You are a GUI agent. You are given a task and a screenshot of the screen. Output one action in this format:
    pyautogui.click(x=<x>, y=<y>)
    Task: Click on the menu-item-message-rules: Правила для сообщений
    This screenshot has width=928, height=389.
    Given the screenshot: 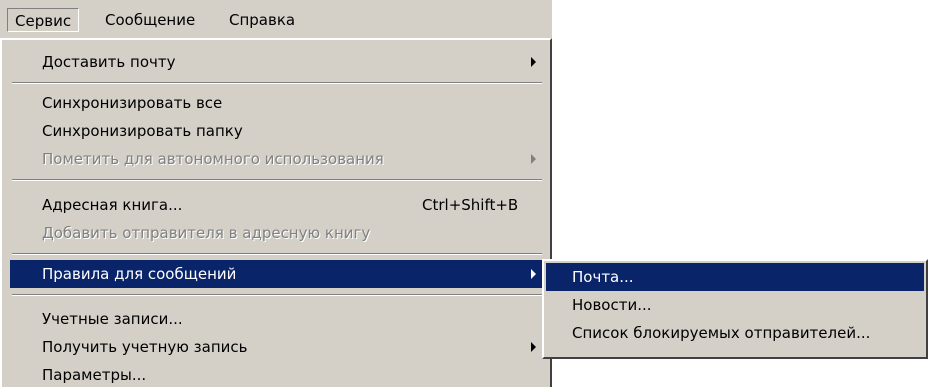 What is the action you would take?
    pyautogui.click(x=278, y=274)
    